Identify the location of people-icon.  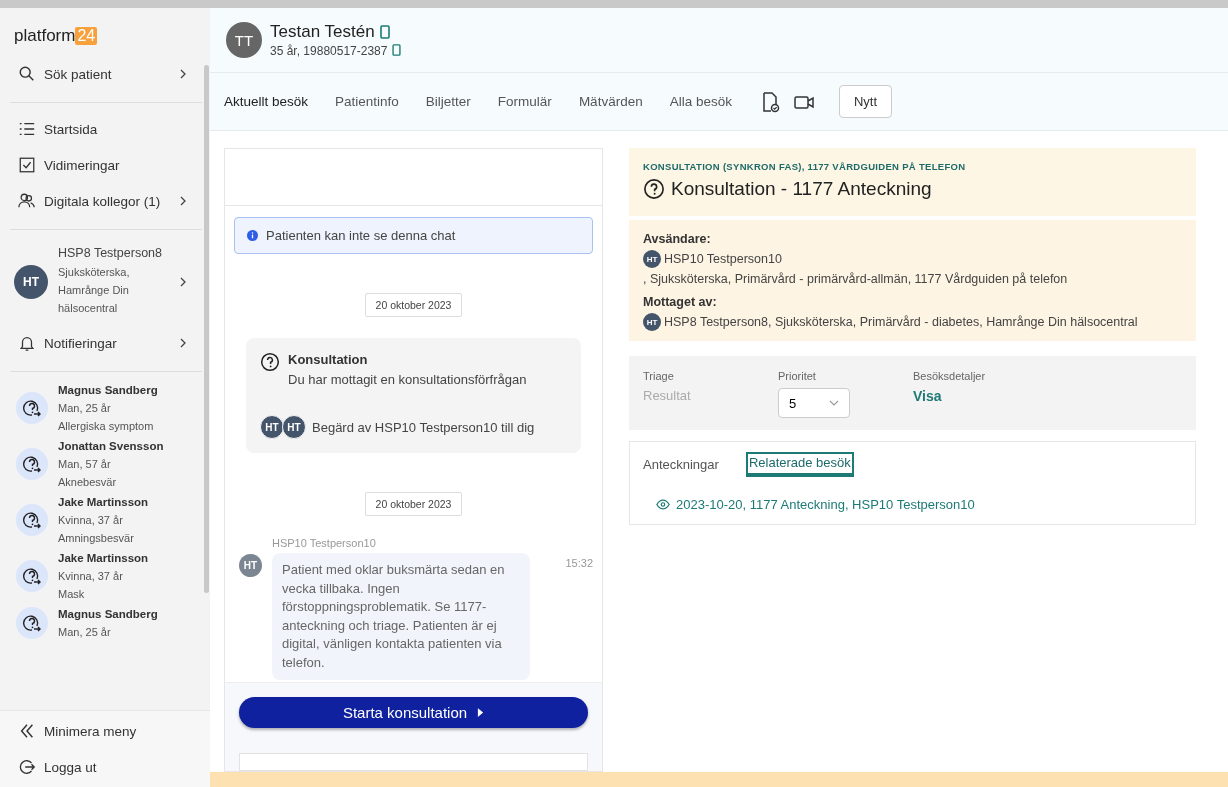
(27, 201).